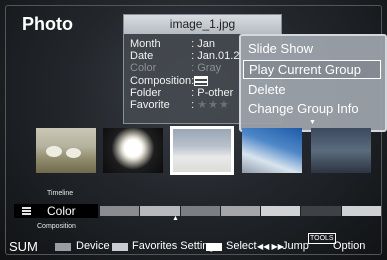 Image resolution: width=387 pixels, height=260 pixels. Describe the element at coordinates (93, 246) in the screenshot. I see `device-label: Device` at that location.